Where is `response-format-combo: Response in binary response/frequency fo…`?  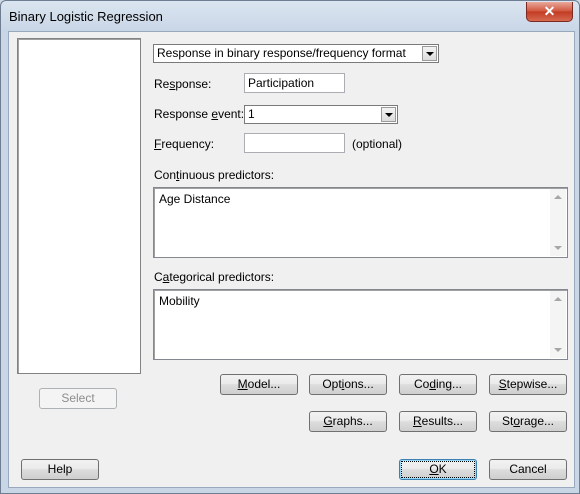
response-format-combo: Response in binary response/frequency fo… is located at coordinates (296, 53).